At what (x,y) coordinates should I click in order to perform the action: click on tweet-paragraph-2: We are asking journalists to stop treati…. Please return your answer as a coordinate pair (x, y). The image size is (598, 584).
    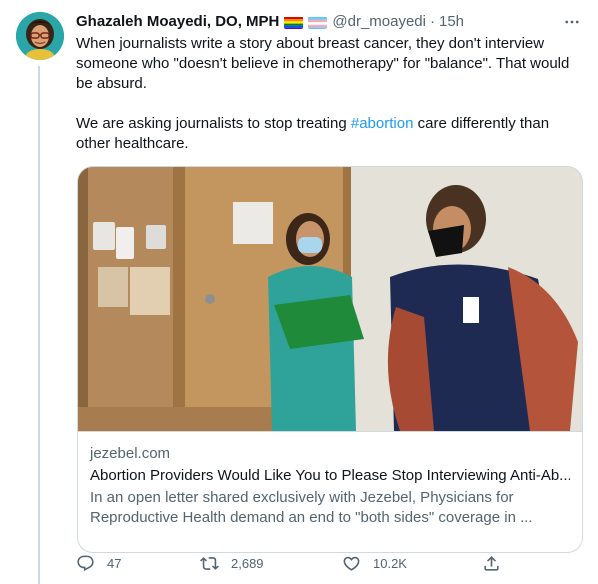
    Looking at the image, I should click on (330, 134).